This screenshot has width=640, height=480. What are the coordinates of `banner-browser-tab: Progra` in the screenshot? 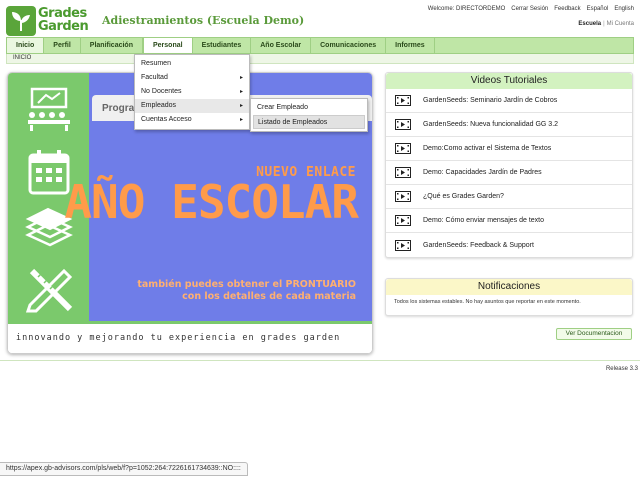 It's located at (118, 108).